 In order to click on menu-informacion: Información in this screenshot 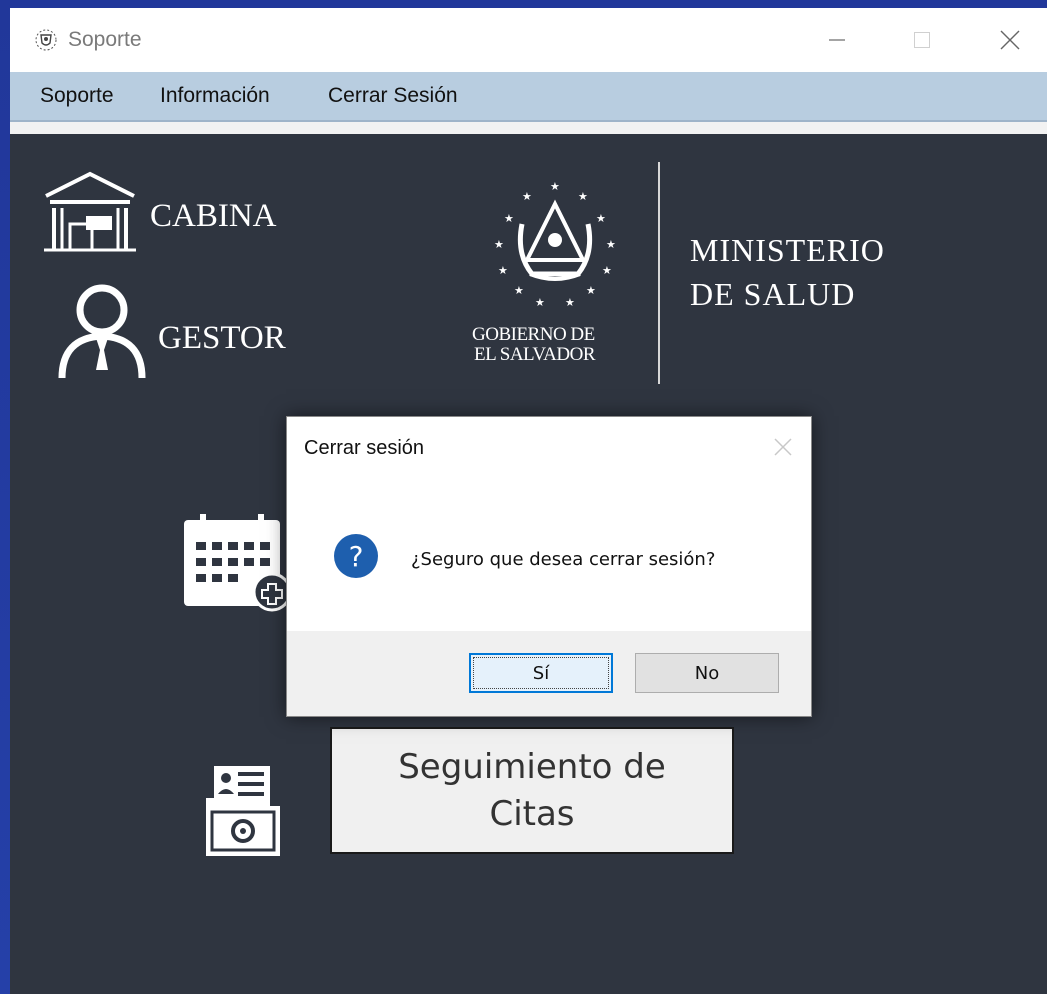, I will do `click(215, 96)`.